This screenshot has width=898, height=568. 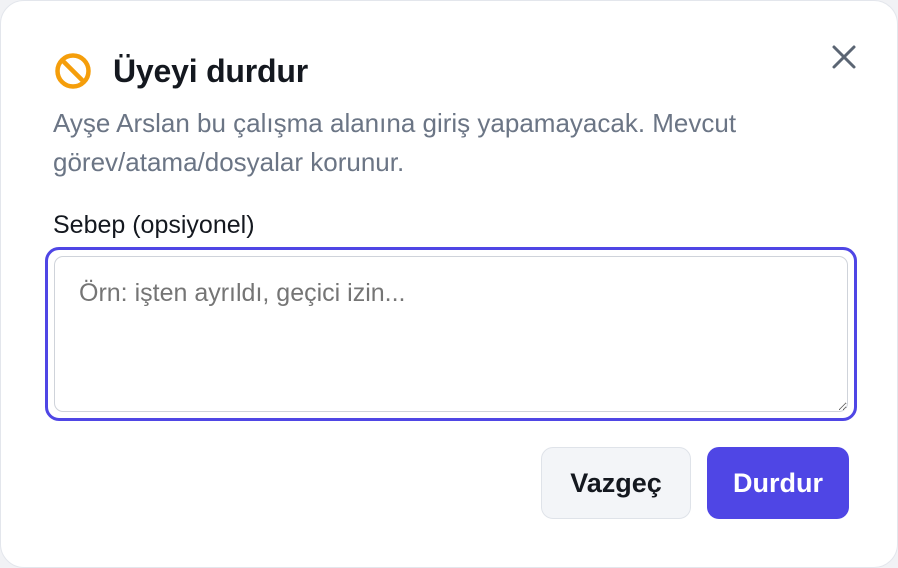 What do you see at coordinates (778, 483) in the screenshot?
I see `suspend-button: Durdur` at bounding box center [778, 483].